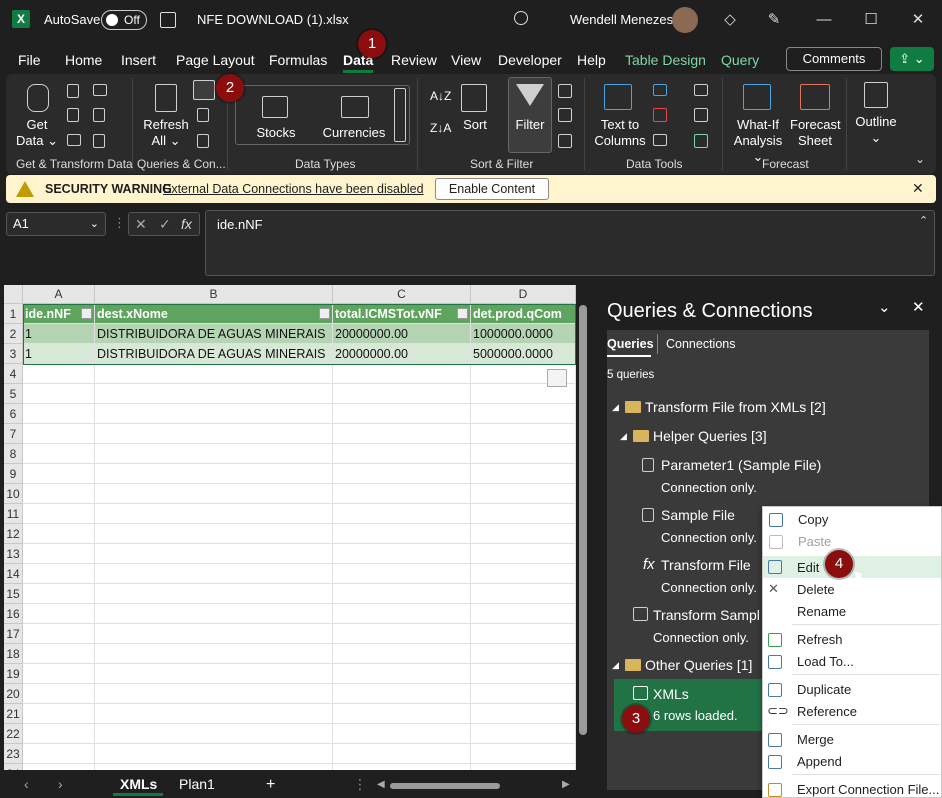  I want to click on tab-help: Help, so click(591, 60).